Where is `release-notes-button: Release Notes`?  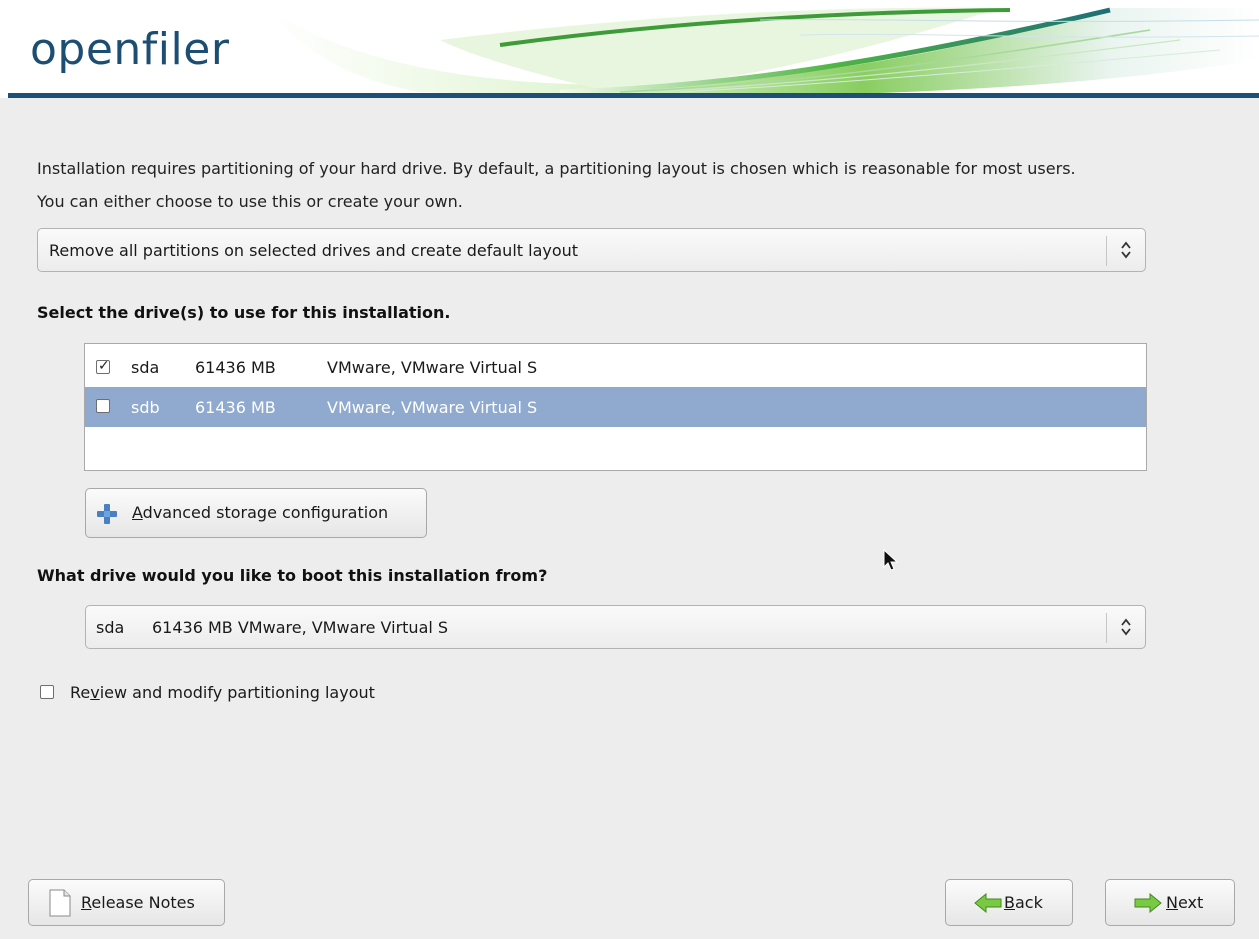 release-notes-button: Release Notes is located at coordinates (126, 902).